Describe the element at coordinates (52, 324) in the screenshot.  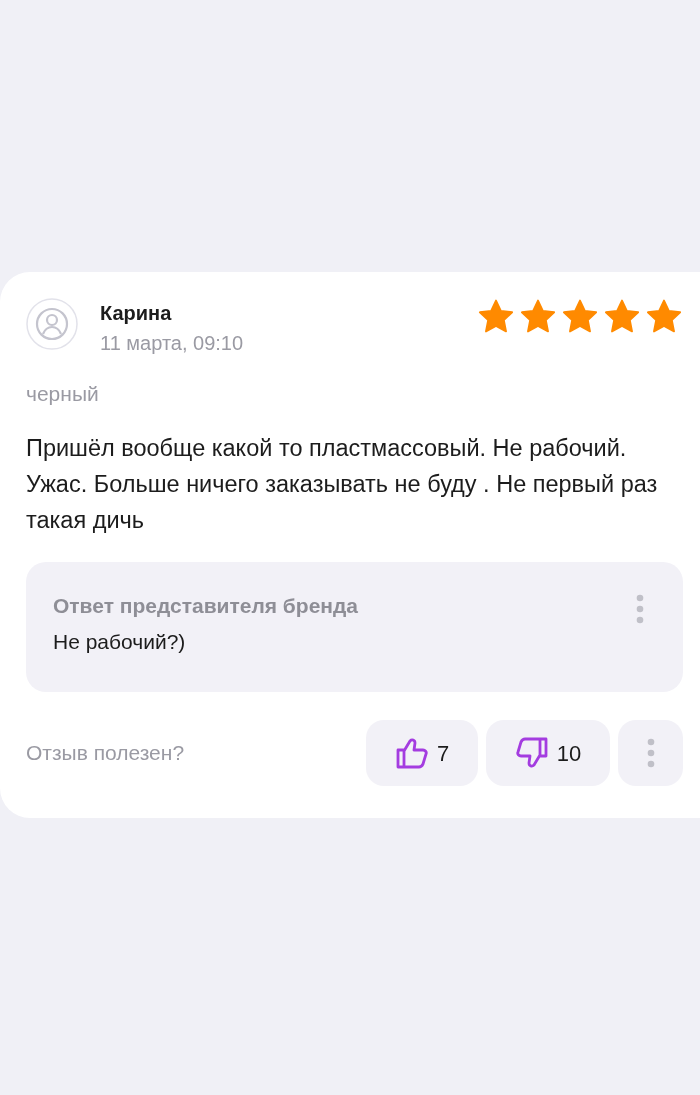
I see `avatar-icon` at that location.